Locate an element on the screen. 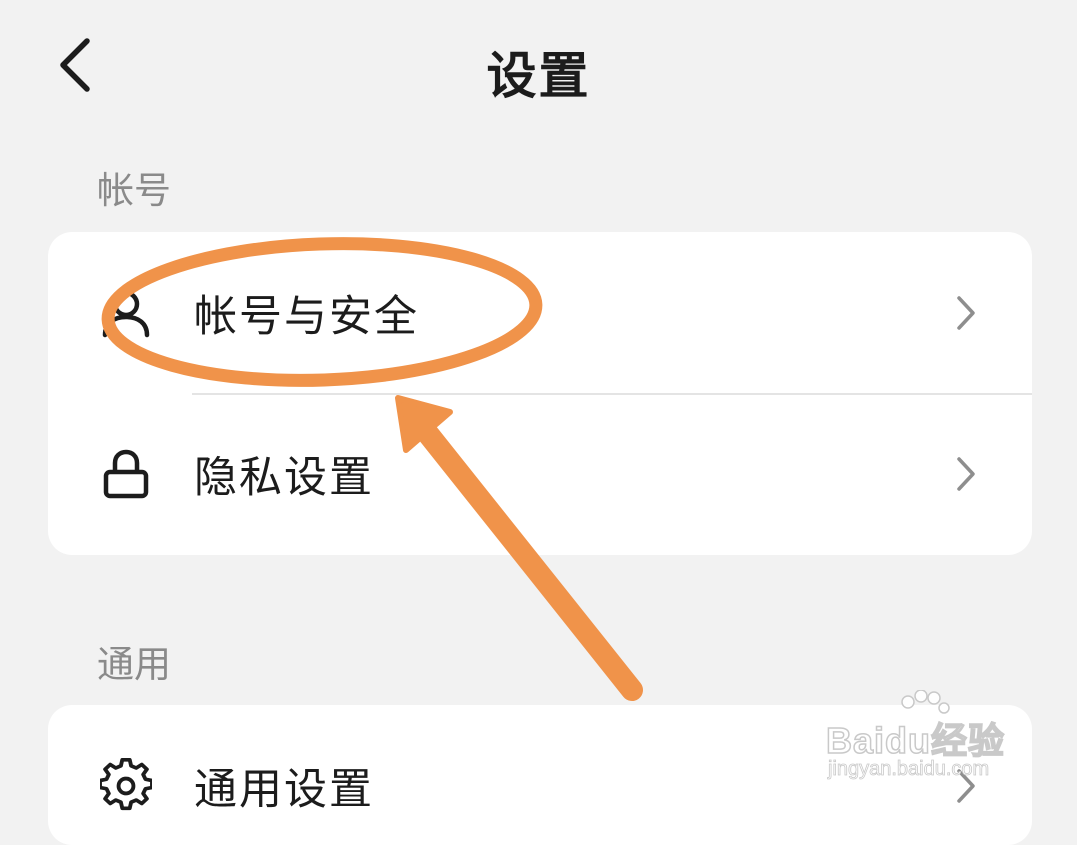 The height and width of the screenshot is (845, 1077). row-label-general-settings: 通用设置 is located at coordinates (284, 789).